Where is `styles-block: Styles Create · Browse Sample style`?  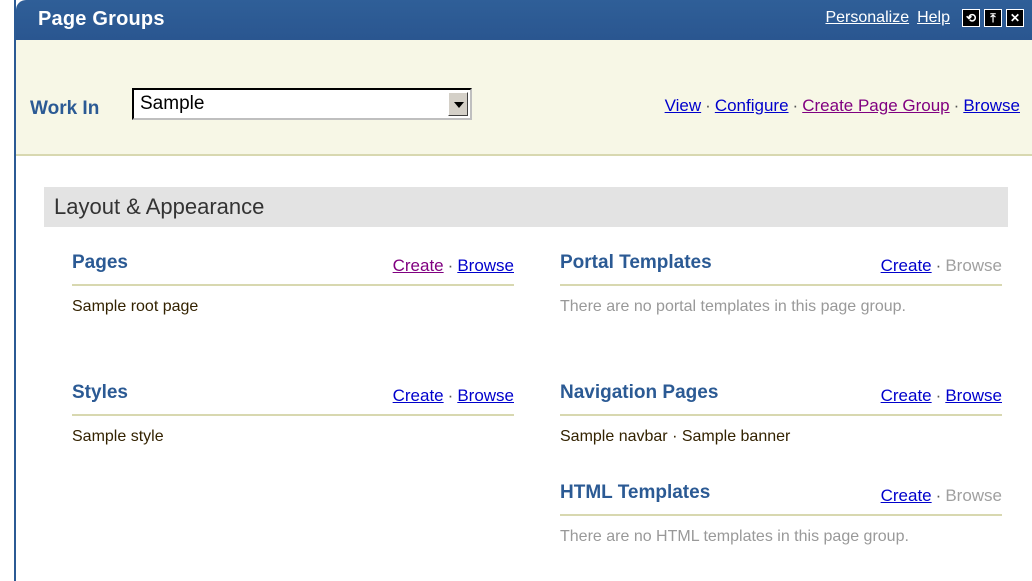 styles-block: Styles Create · Browse Sample style is located at coordinates (293, 415).